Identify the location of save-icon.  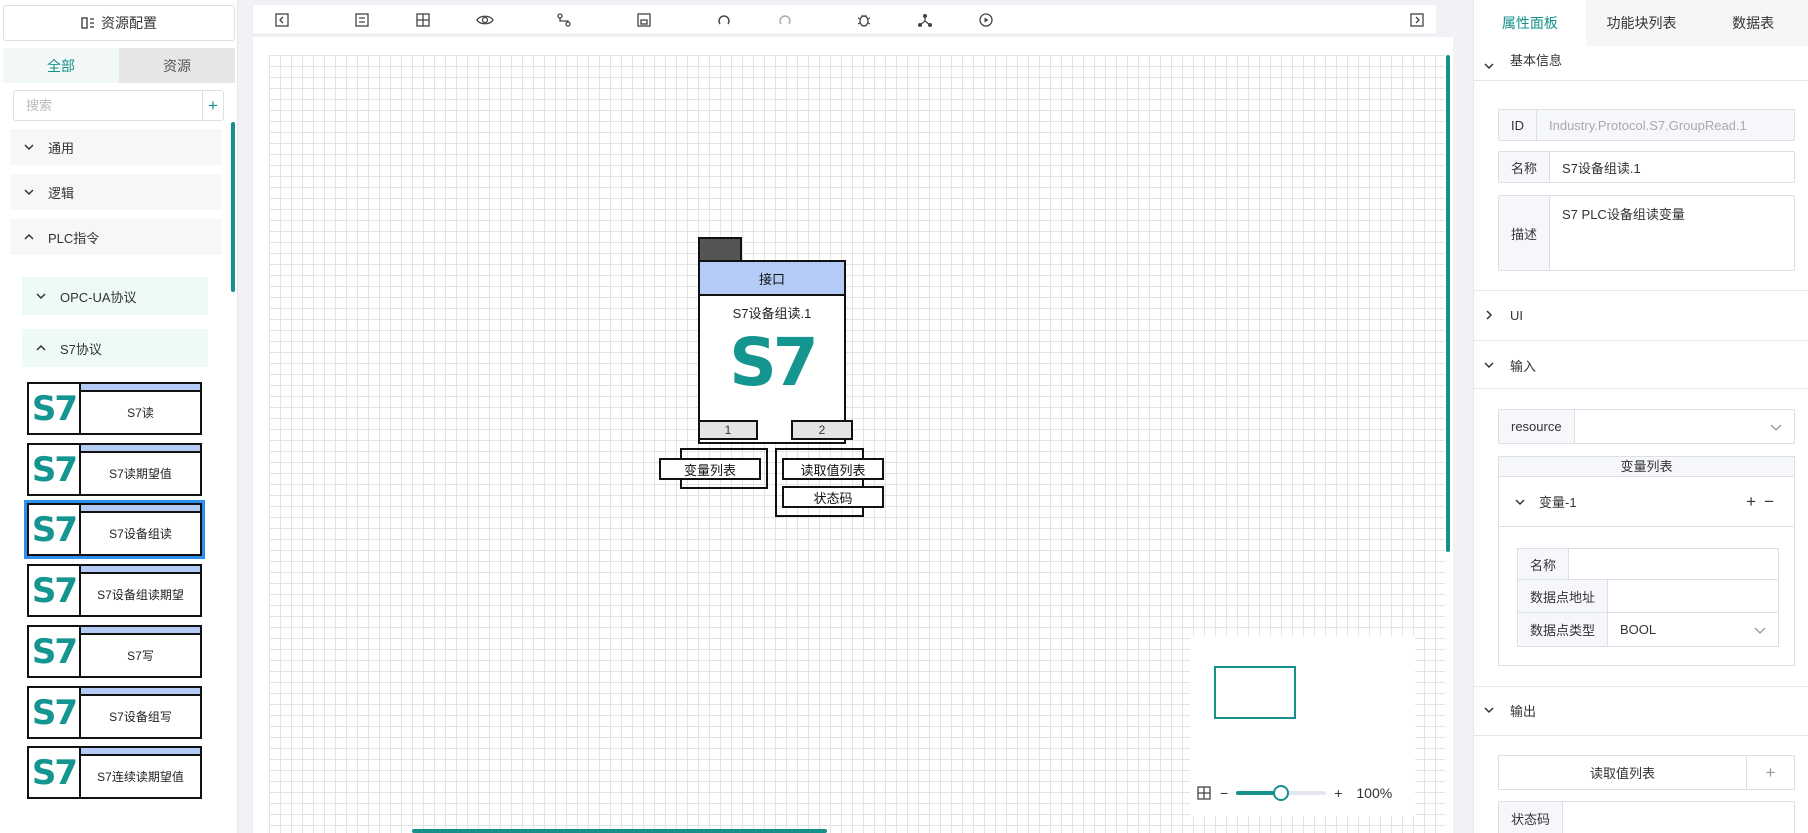
(644, 20).